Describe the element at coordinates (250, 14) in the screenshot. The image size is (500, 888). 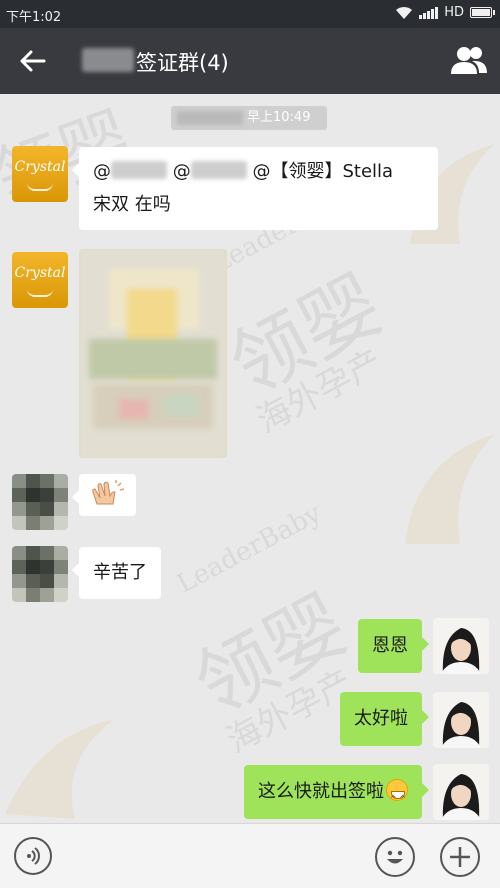
I see `status-bar: 下午1:02 HD` at that location.